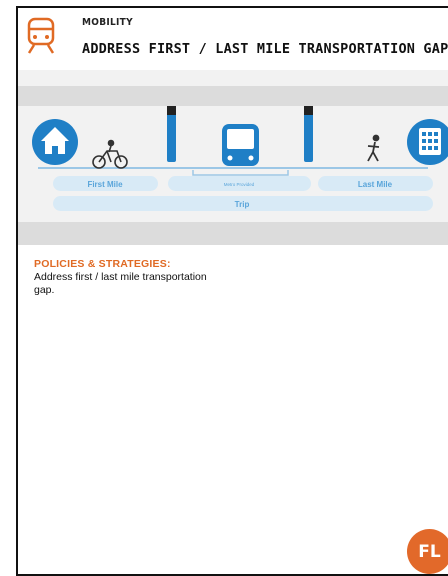 The height and width of the screenshot is (576, 448). I want to click on trip-label: Trip, so click(242, 204).